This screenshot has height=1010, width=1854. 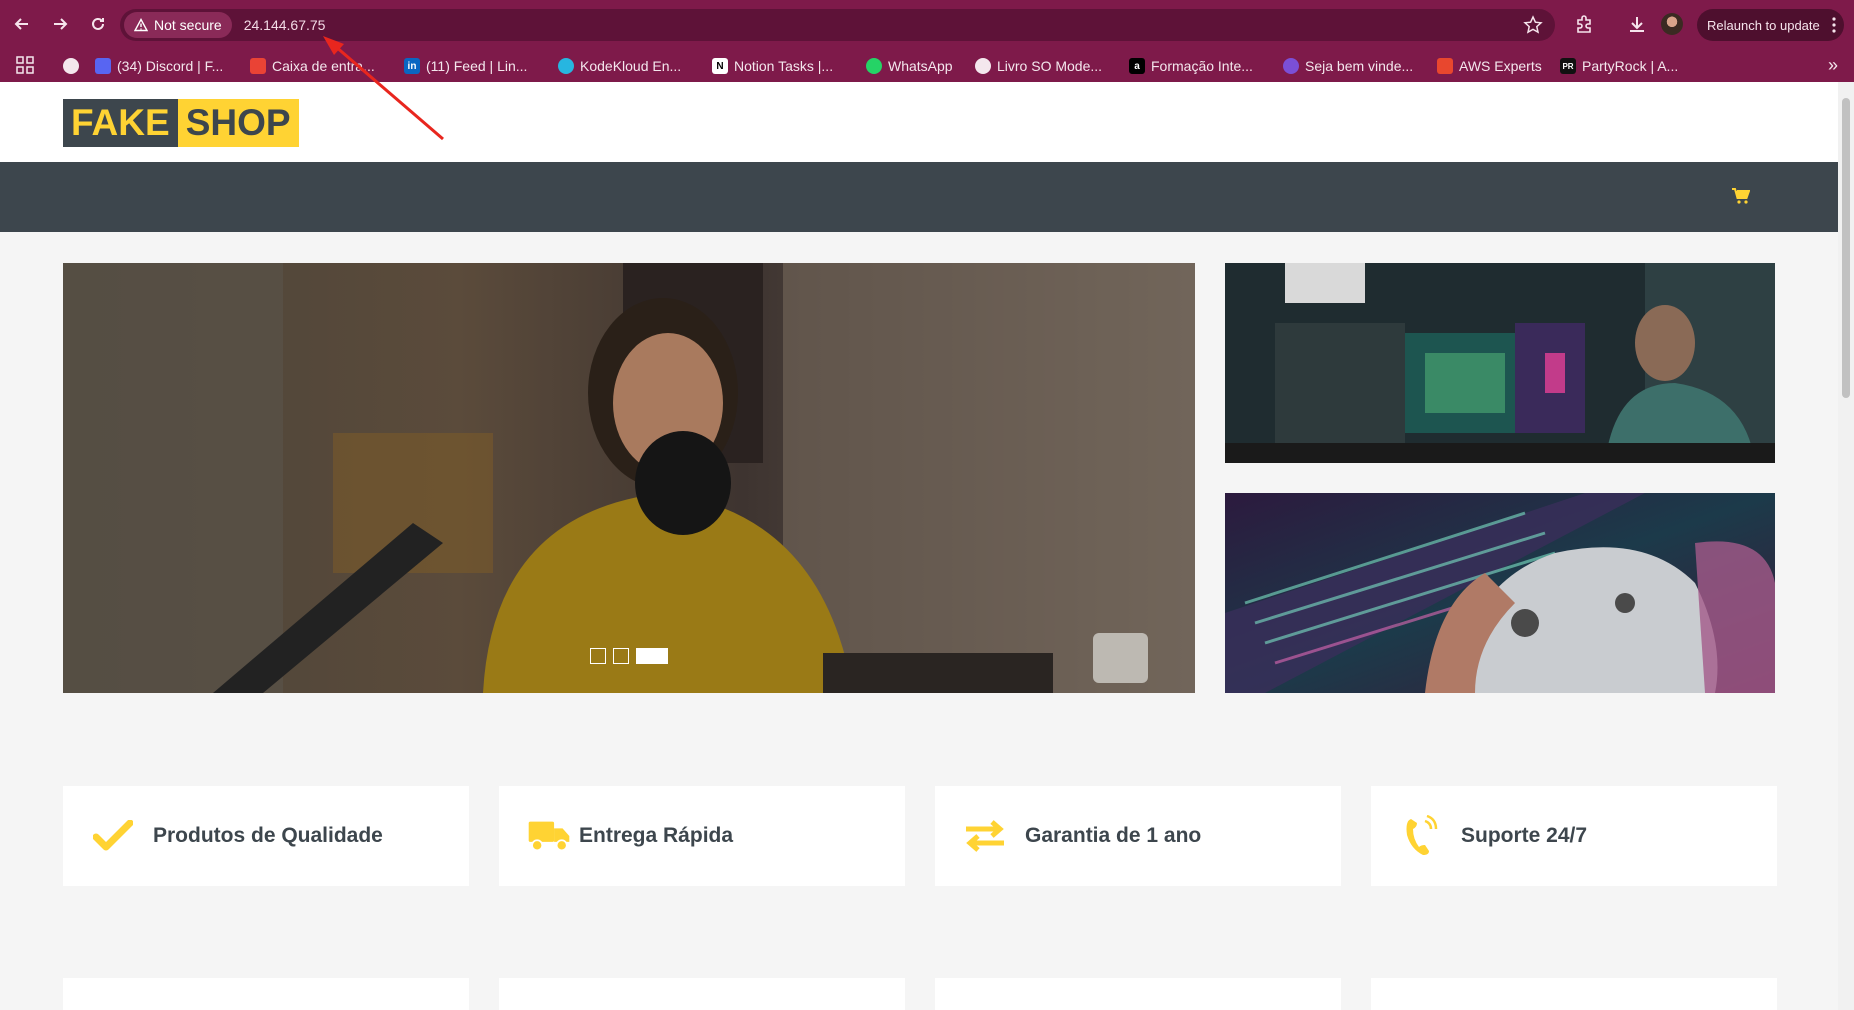 I want to click on relaunch-button: Relaunch to update, so click(x=1770, y=25).